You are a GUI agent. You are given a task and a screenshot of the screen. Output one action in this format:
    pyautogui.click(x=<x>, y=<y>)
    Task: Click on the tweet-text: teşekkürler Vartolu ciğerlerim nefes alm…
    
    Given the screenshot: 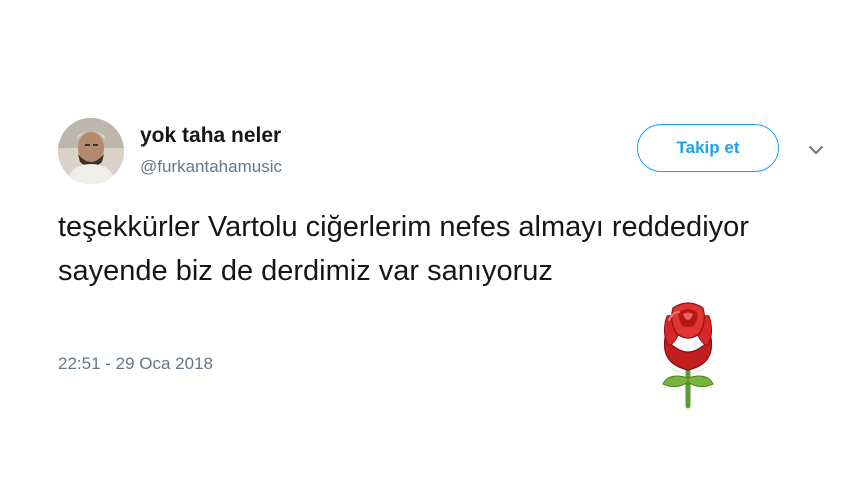 What is the action you would take?
    pyautogui.click(x=403, y=249)
    